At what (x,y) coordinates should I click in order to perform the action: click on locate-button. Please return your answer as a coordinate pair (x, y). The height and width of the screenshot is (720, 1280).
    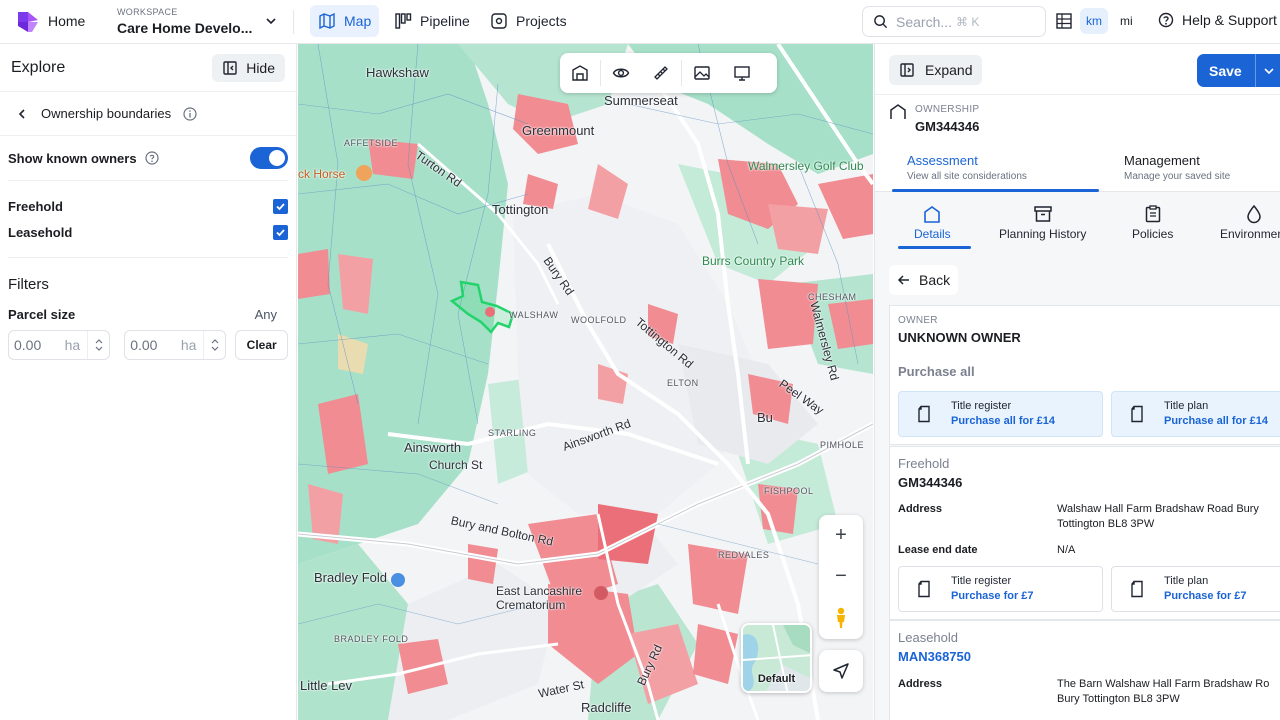
    Looking at the image, I should click on (841, 671).